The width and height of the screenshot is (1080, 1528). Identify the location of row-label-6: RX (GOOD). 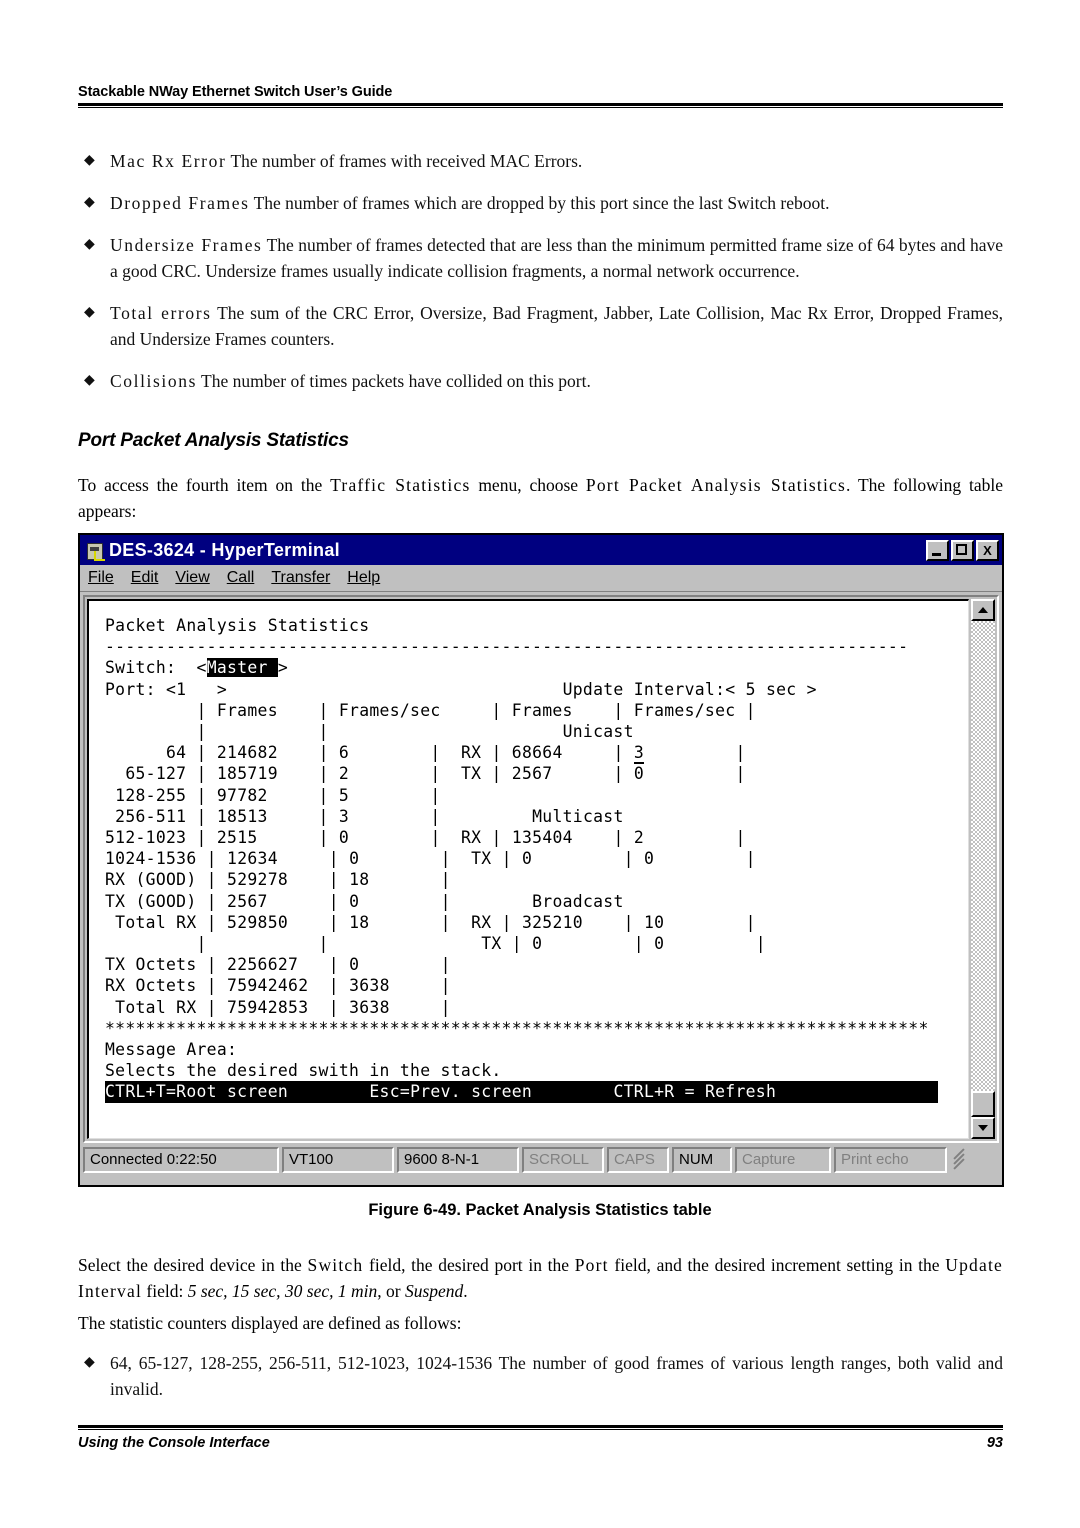
(151, 880).